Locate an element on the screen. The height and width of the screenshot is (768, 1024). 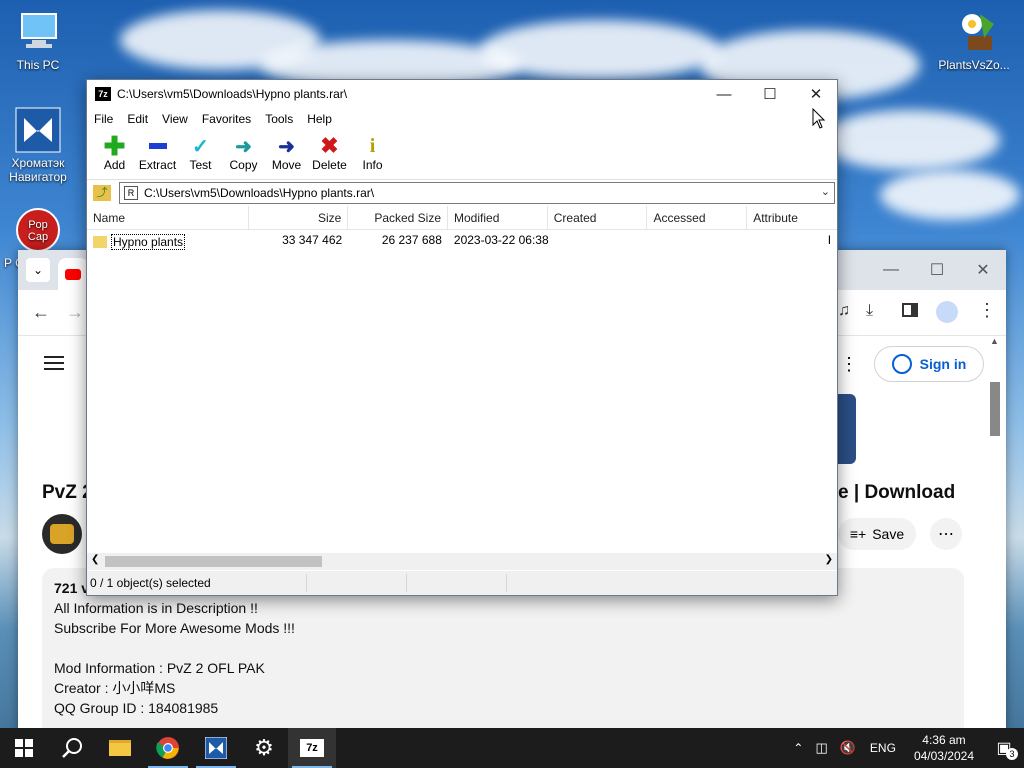
chrome-close-button: ✕ is located at coordinates (983, 270).